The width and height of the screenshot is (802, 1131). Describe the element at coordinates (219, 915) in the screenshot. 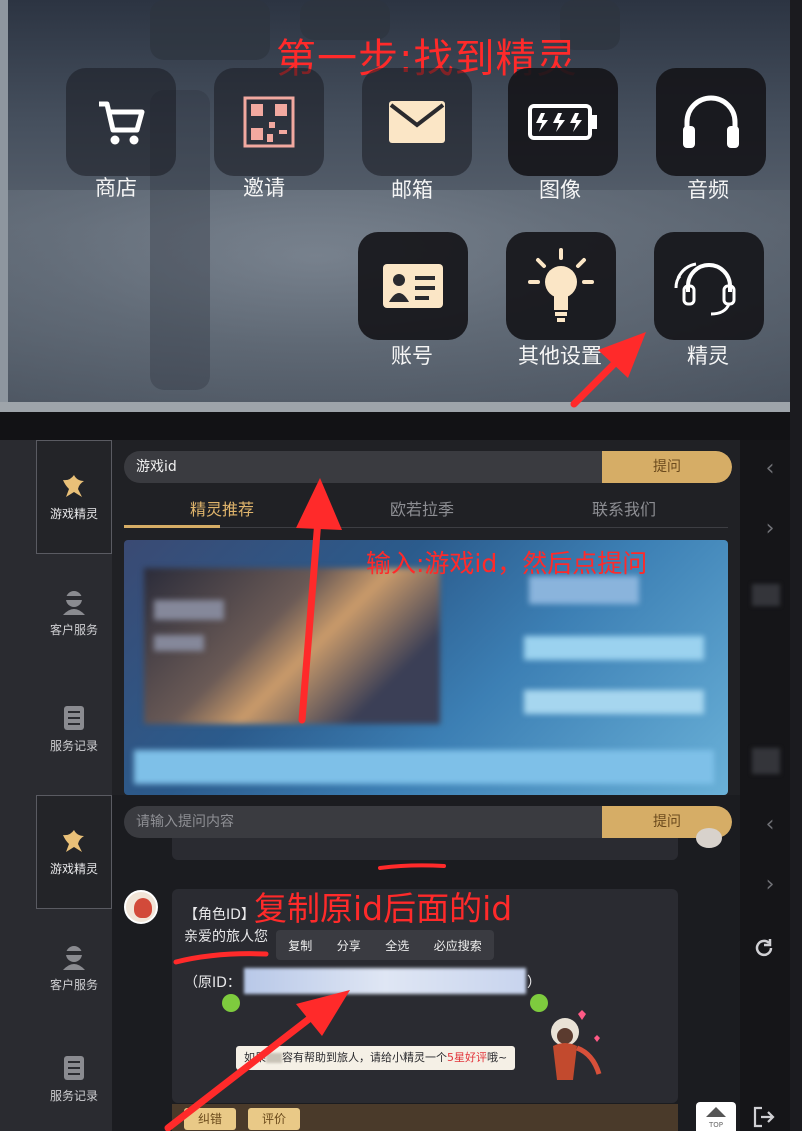

I see `message-tag: 【角色ID】` at that location.